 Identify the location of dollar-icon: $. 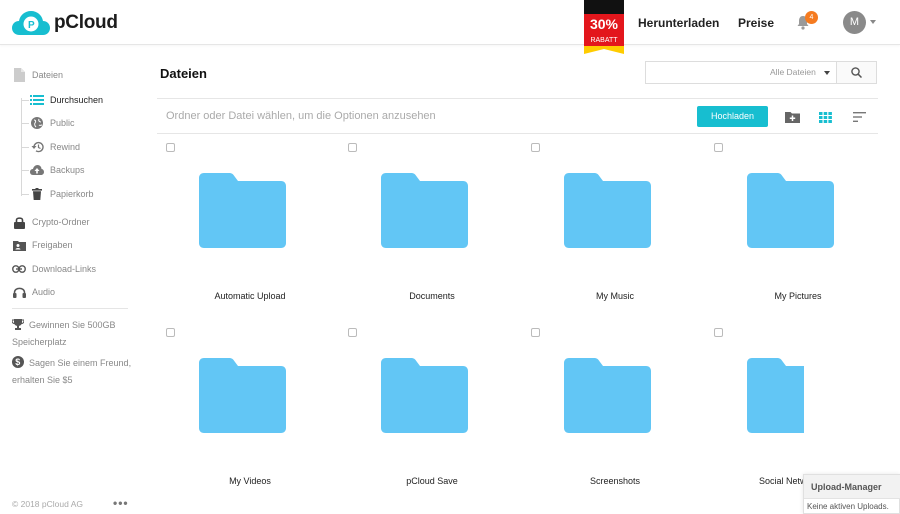
(18, 364).